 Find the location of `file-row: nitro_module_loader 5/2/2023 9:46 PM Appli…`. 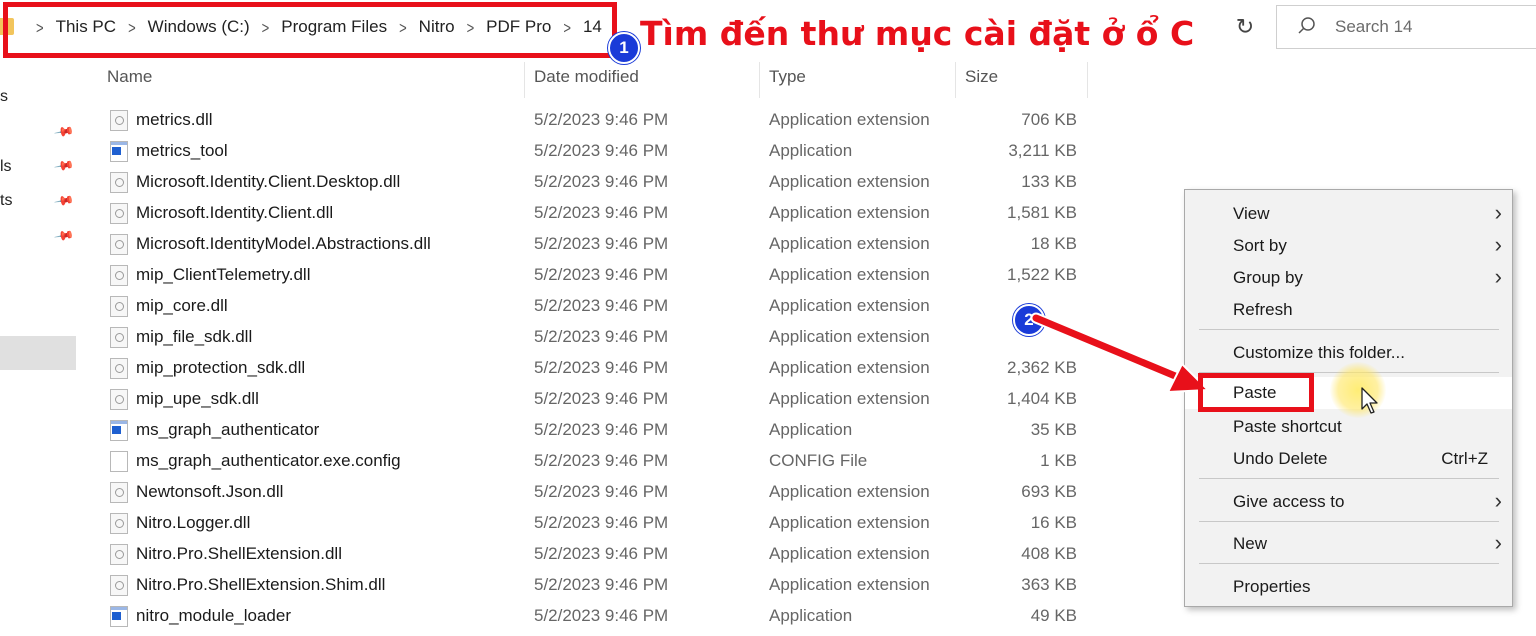

file-row: nitro_module_loader 5/2/2023 9:46 PM Appli… is located at coordinates (595, 615).